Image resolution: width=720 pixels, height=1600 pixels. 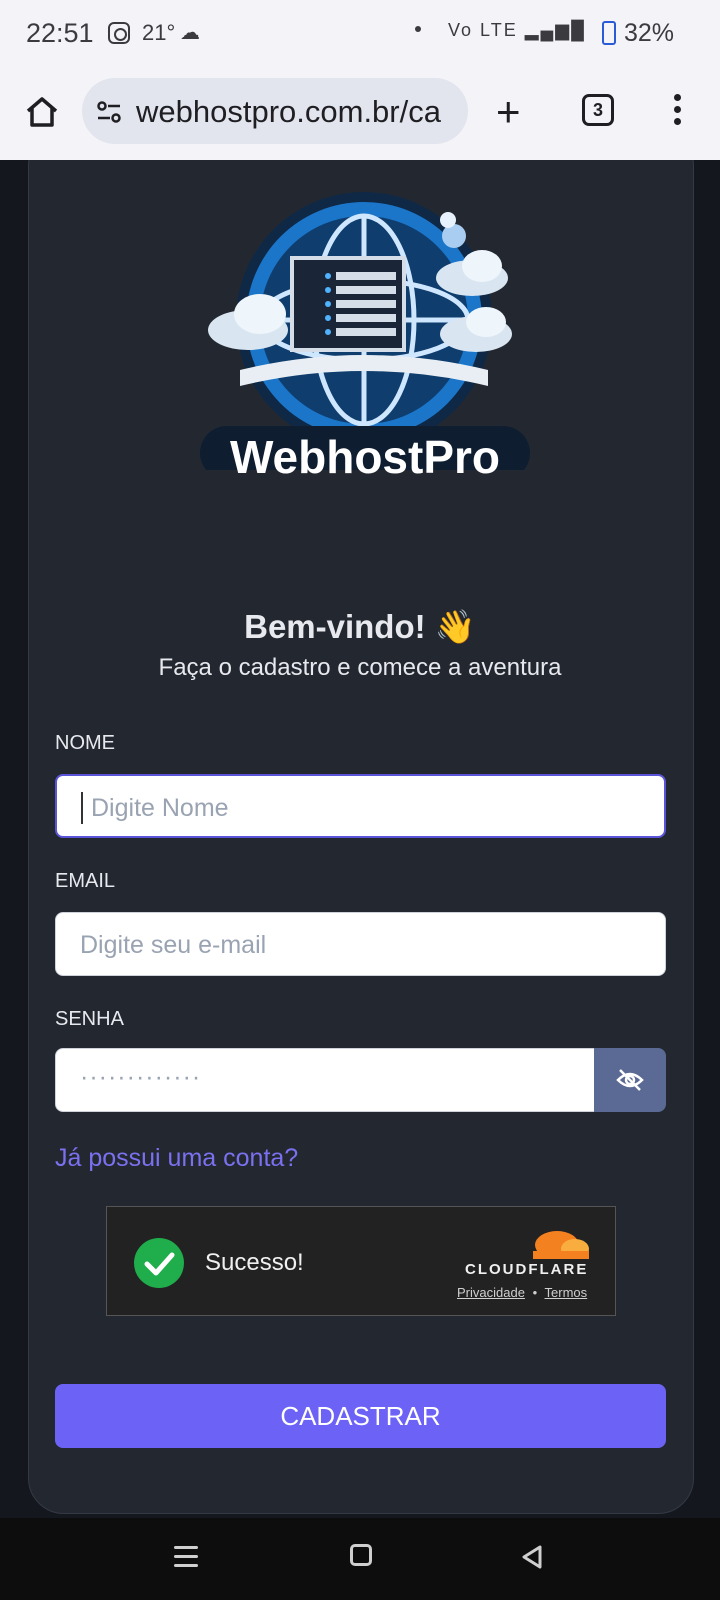 What do you see at coordinates (418, 29) in the screenshot?
I see `notification-dot-icon` at bounding box center [418, 29].